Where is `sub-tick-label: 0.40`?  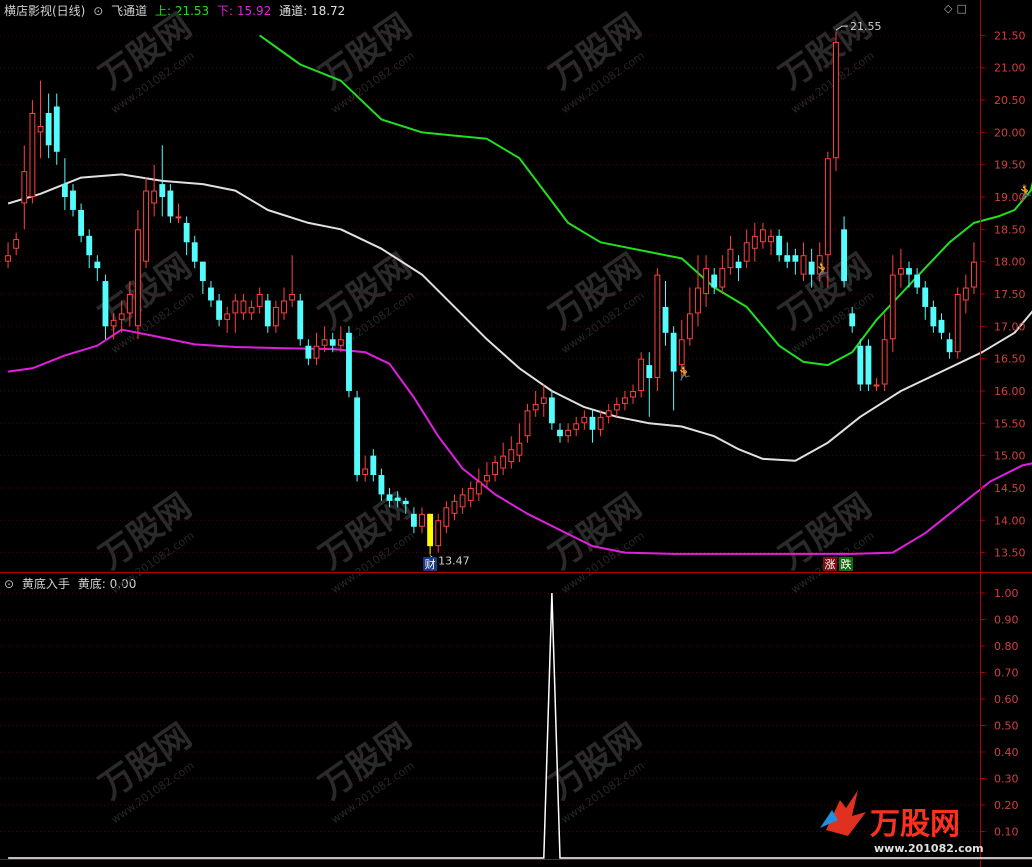 sub-tick-label: 0.40 is located at coordinates (1006, 752).